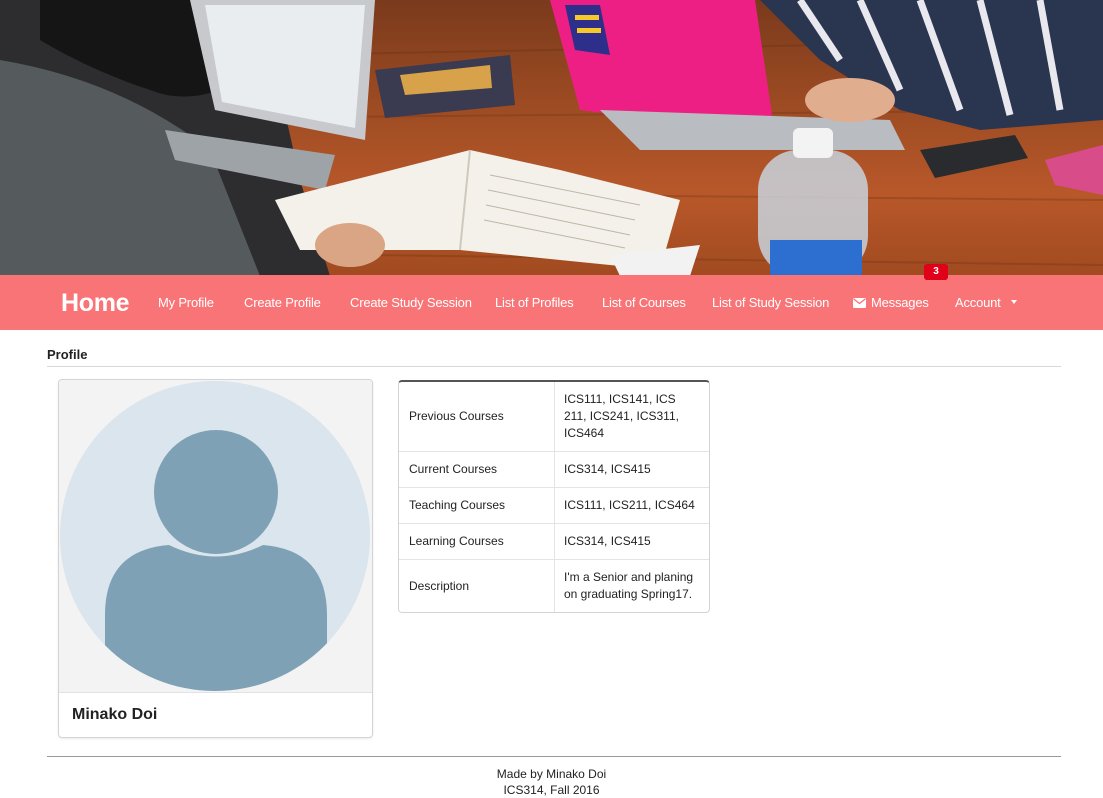 This screenshot has width=1103, height=798. What do you see at coordinates (1014, 302) in the screenshot?
I see `caret-down-icon` at bounding box center [1014, 302].